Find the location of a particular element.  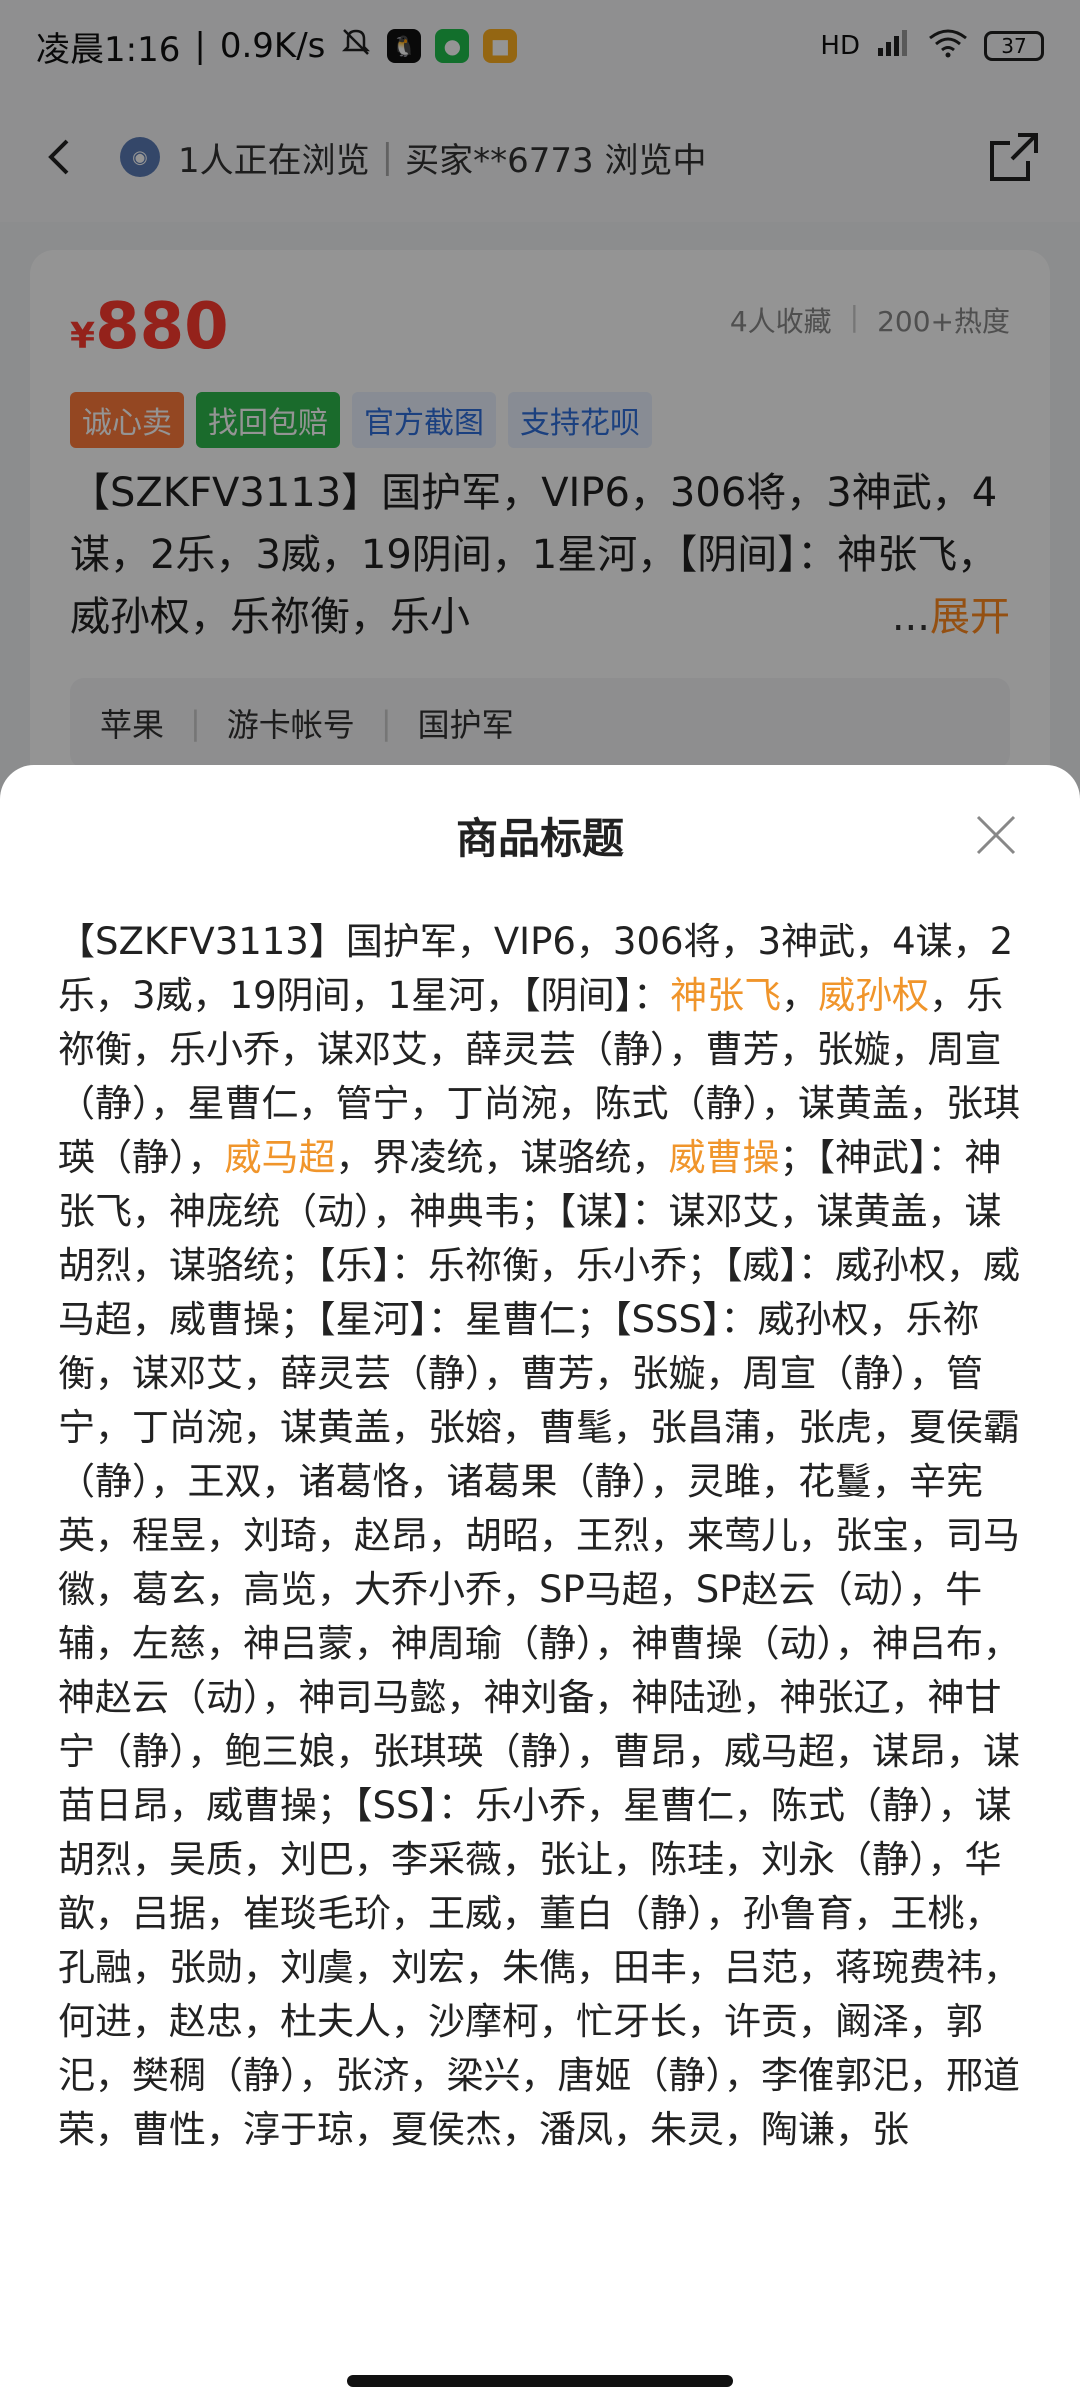

highlighted-hero: 威孙权 is located at coordinates (874, 995).